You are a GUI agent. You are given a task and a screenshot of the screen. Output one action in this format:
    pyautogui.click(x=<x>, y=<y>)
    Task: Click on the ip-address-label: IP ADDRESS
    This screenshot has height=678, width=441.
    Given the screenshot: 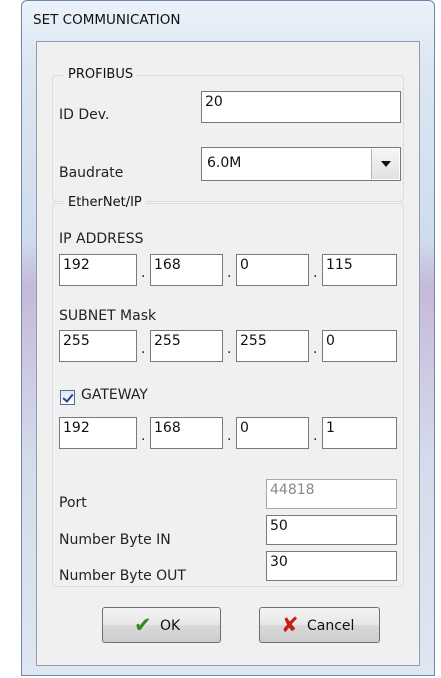 What is the action you would take?
    pyautogui.click(x=101, y=239)
    